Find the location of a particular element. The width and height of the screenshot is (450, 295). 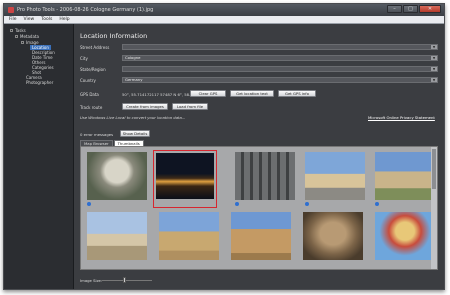

thumbnail-pyramid is located at coordinates (189, 239).